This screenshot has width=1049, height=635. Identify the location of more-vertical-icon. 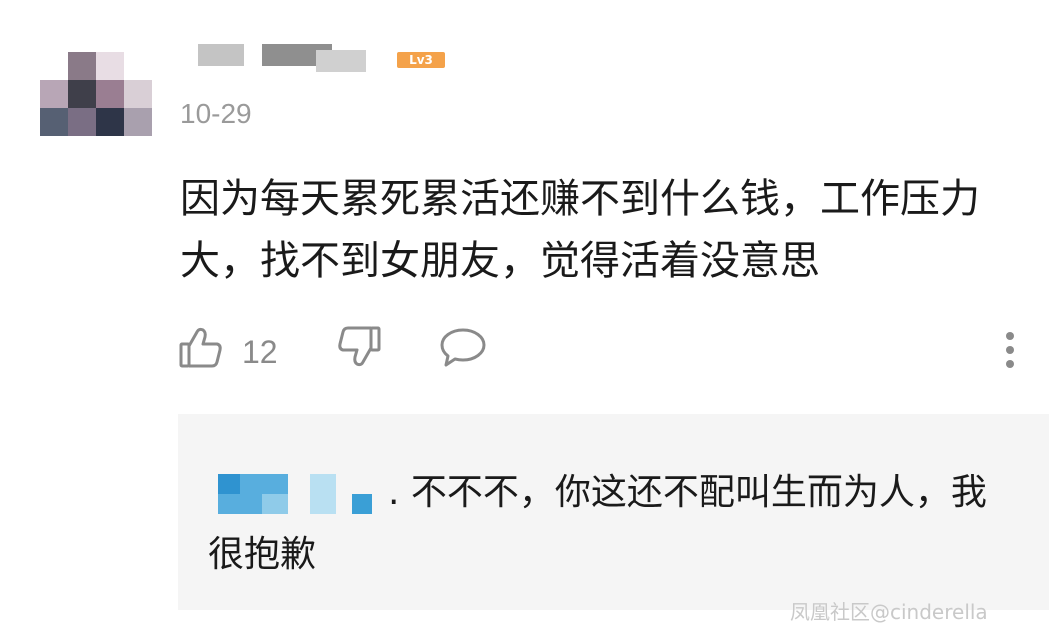
(1010, 352).